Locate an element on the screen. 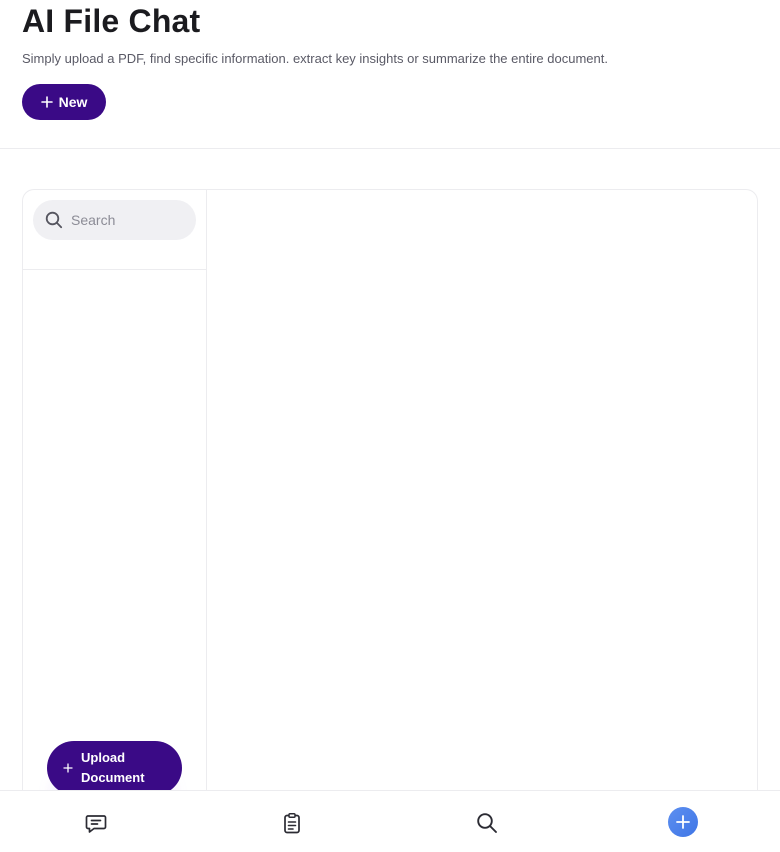 This screenshot has width=780, height=852. search-input is located at coordinates (126, 220).